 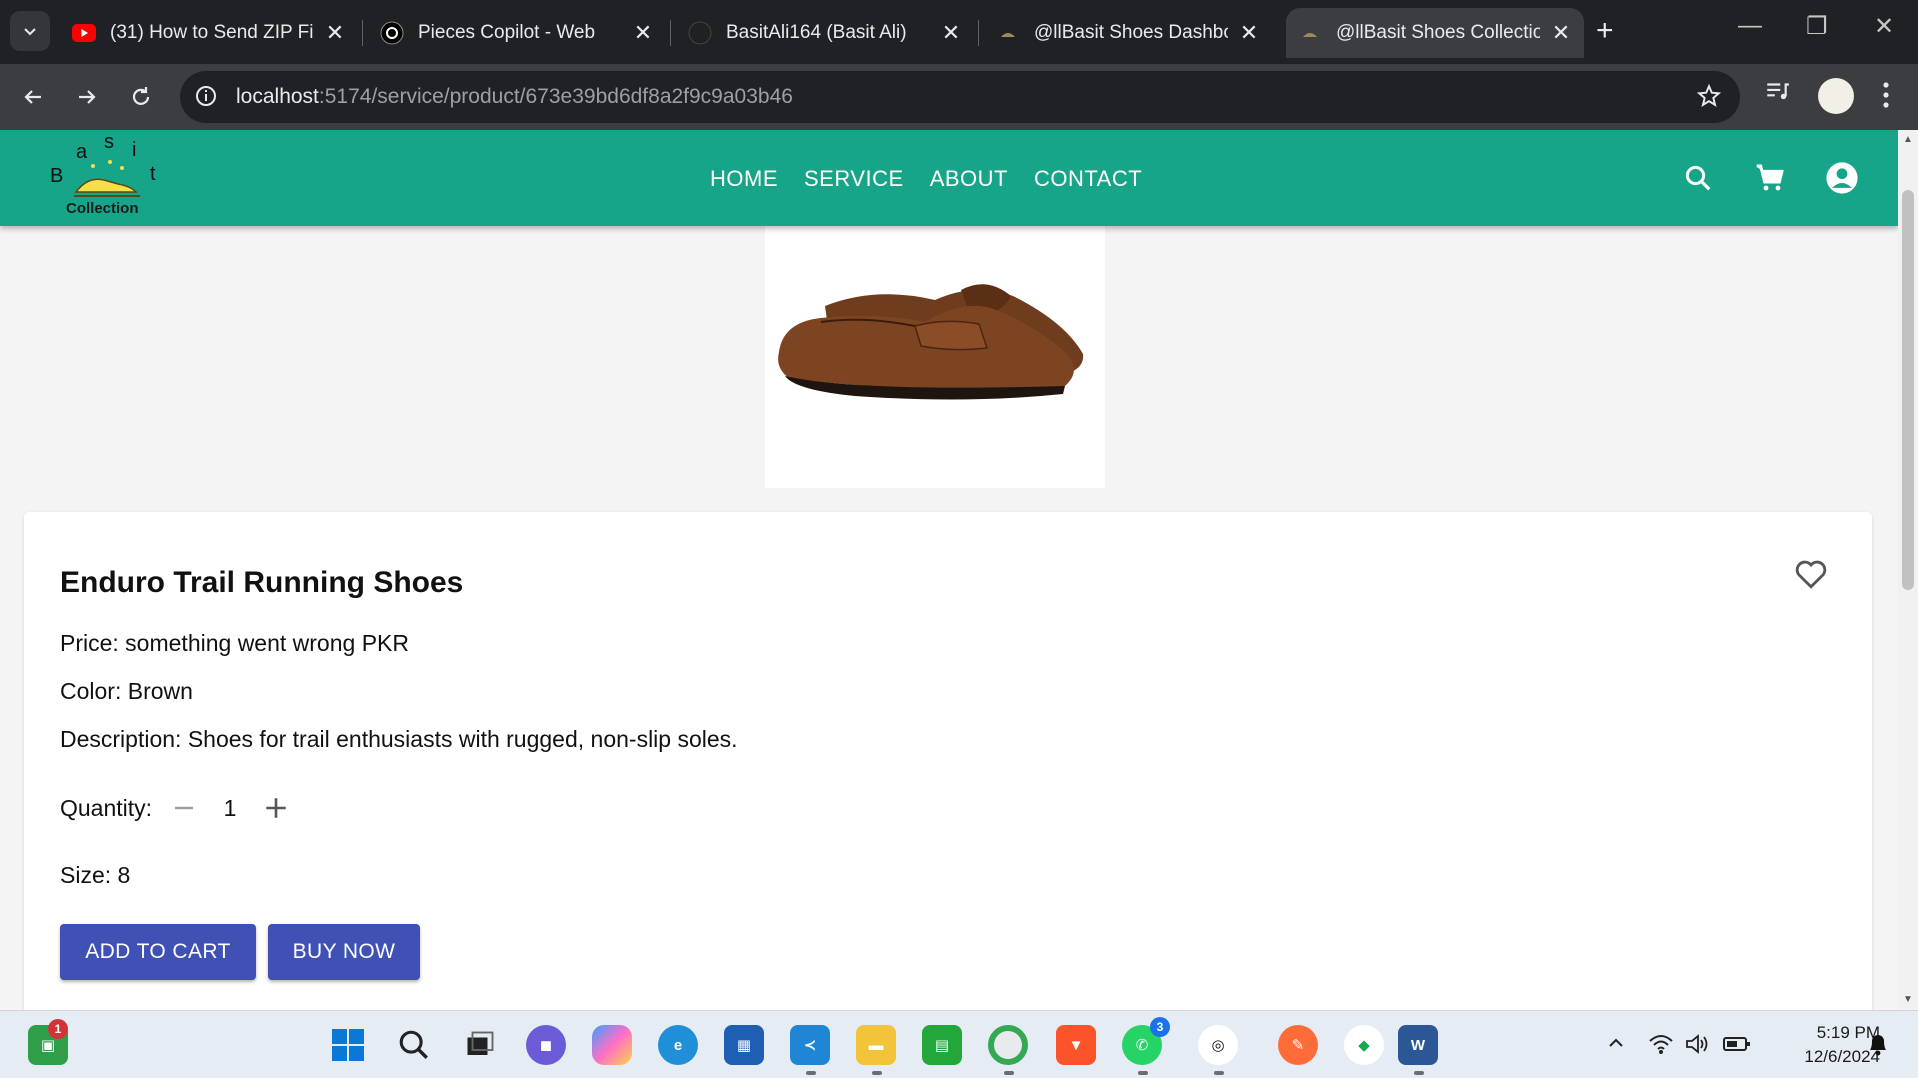 What do you see at coordinates (969, 179) in the screenshot?
I see `nav-about: ABOUT` at bounding box center [969, 179].